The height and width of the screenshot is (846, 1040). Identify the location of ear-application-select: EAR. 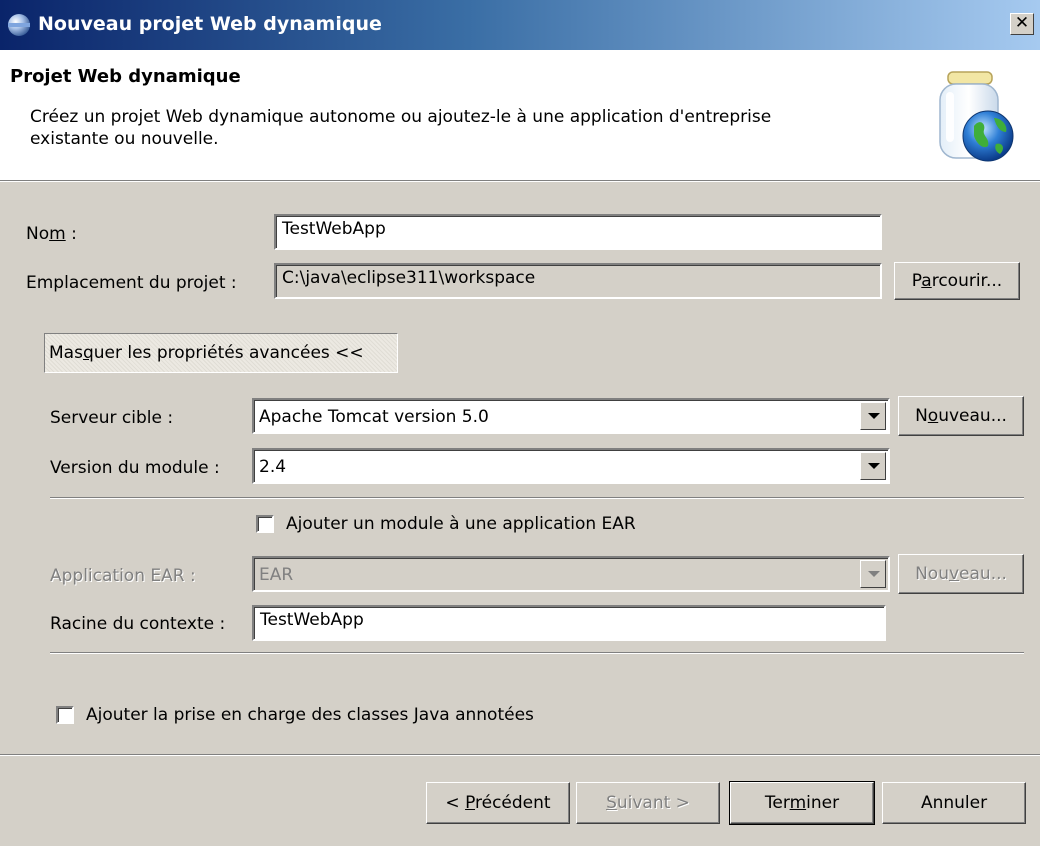
(571, 574).